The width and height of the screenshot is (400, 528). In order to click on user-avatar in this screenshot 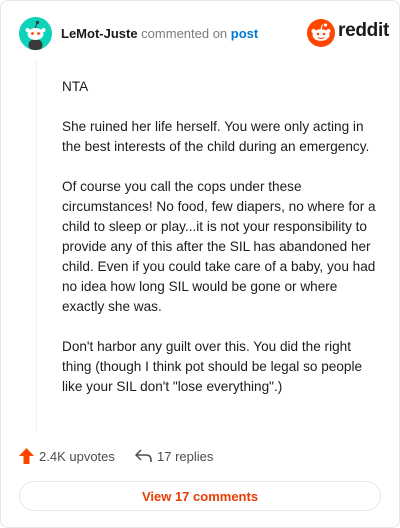, I will do `click(35, 33)`.